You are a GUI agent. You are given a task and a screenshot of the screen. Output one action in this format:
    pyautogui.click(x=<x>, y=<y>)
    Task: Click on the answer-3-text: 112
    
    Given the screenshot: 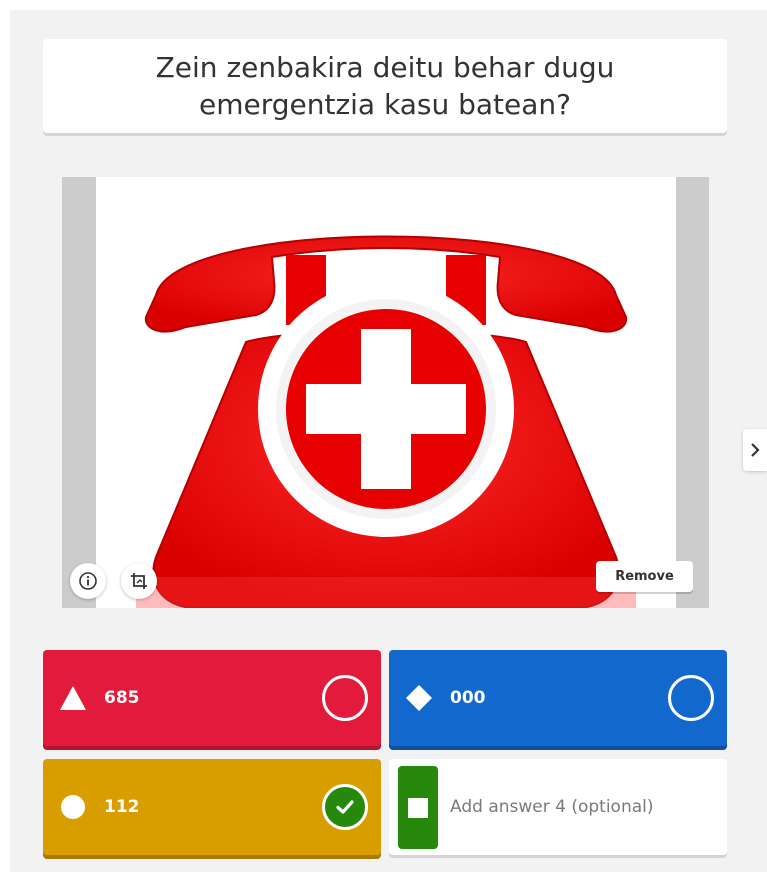 What is the action you would take?
    pyautogui.click(x=122, y=807)
    